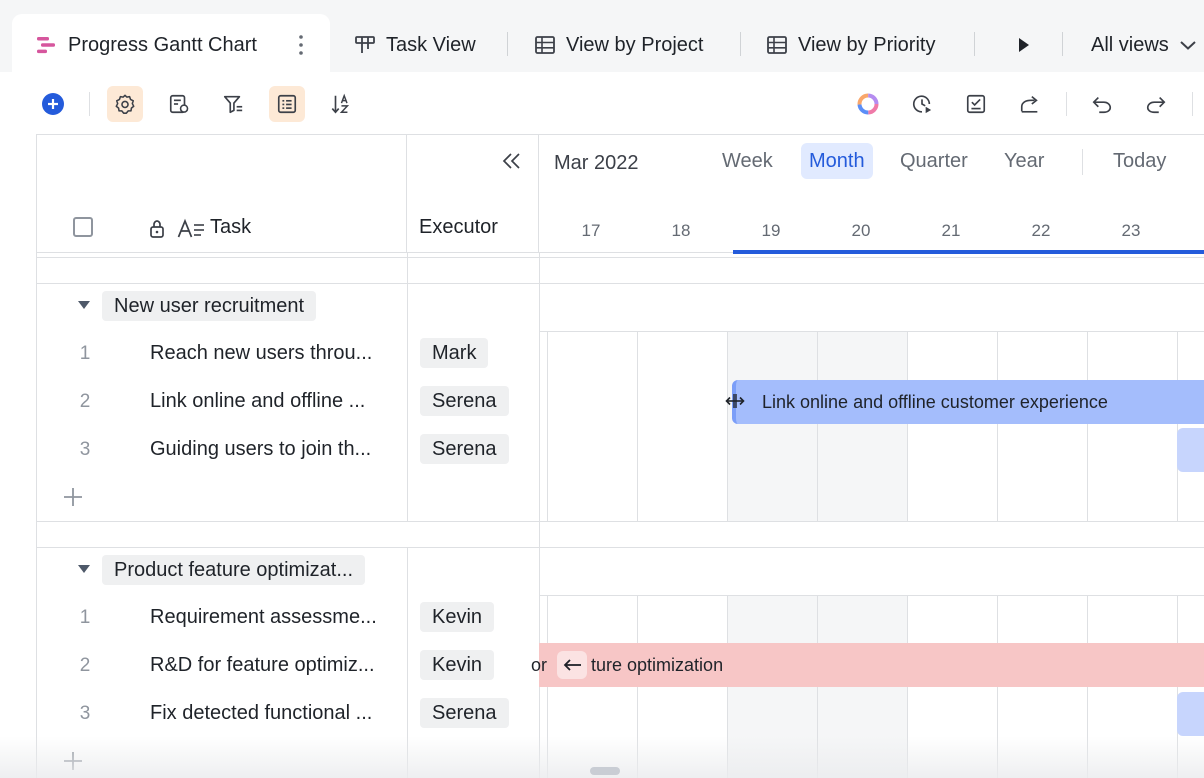 This screenshot has height=778, width=1204. What do you see at coordinates (454, 353) in the screenshot?
I see `executor-tag: Mark` at bounding box center [454, 353].